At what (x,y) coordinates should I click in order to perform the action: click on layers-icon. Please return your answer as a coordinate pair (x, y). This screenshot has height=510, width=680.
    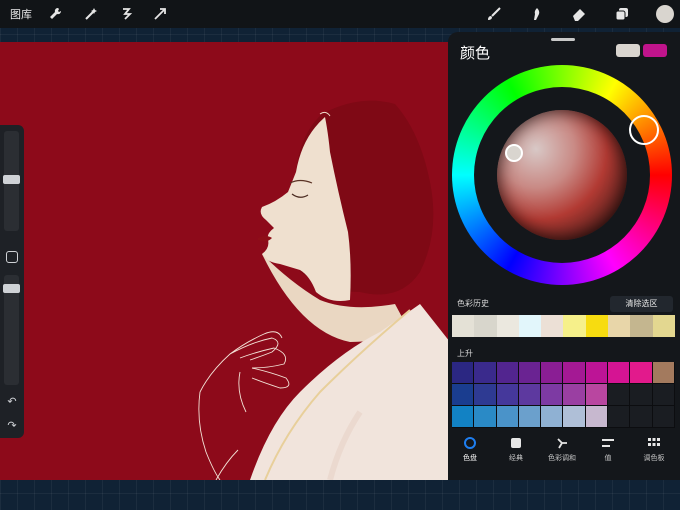
    Looking at the image, I should click on (622, 14).